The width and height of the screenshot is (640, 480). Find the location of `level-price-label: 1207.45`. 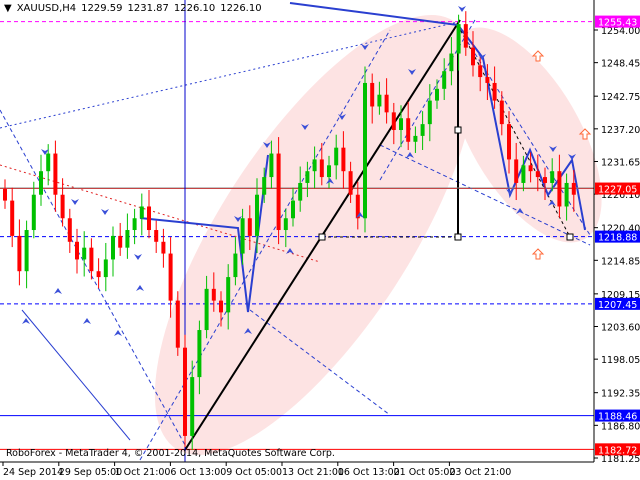

level-price-label: 1207.45 is located at coordinates (617, 305).